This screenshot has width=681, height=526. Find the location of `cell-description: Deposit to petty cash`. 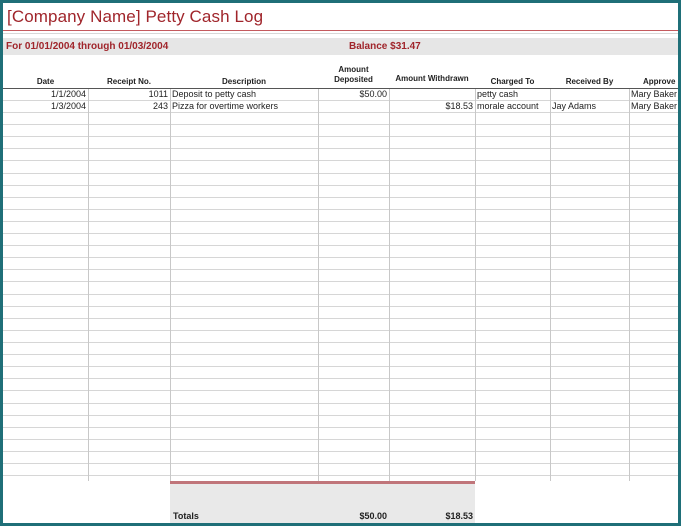

cell-description: Deposit to petty cash is located at coordinates (214, 94).